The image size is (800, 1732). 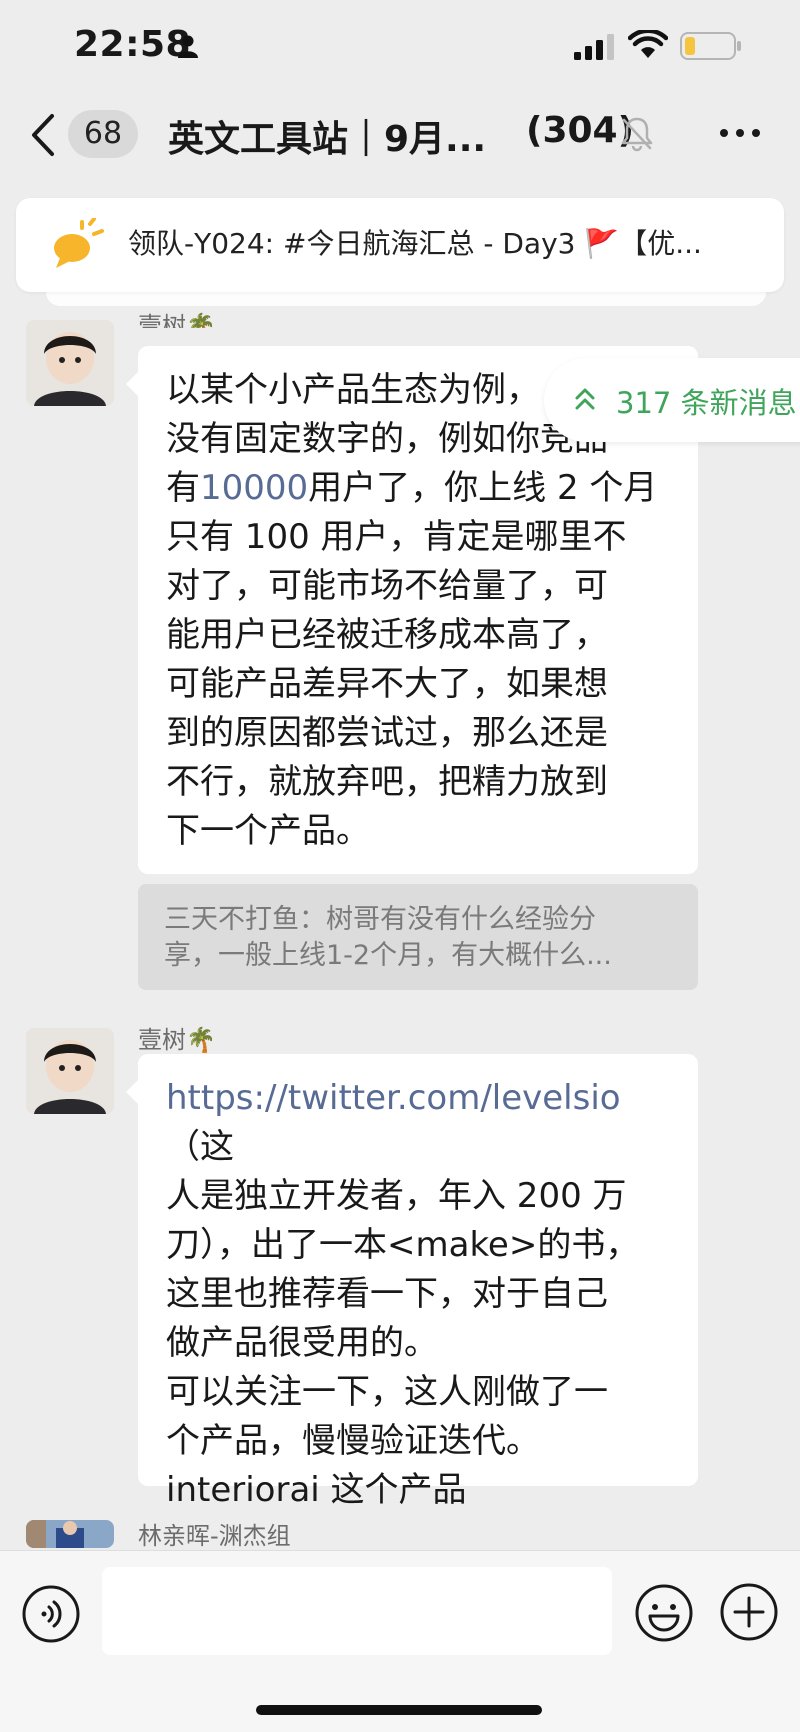 I want to click on plus-icon, so click(x=749, y=1612).